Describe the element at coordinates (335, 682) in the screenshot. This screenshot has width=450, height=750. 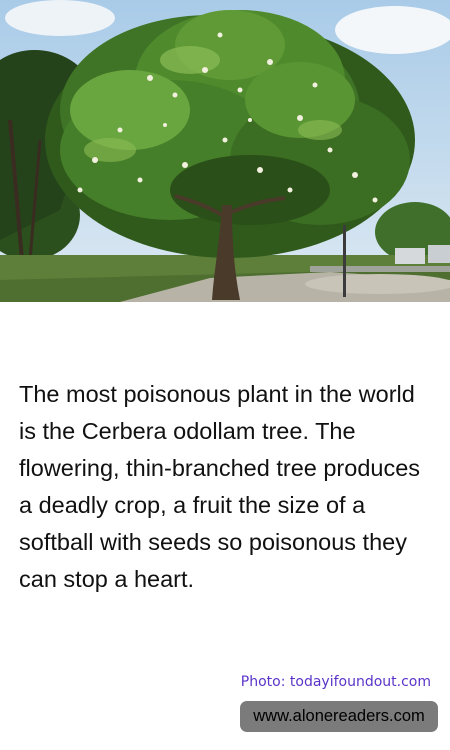
I see `photo-credit: Photo: todayifoundout.com` at that location.